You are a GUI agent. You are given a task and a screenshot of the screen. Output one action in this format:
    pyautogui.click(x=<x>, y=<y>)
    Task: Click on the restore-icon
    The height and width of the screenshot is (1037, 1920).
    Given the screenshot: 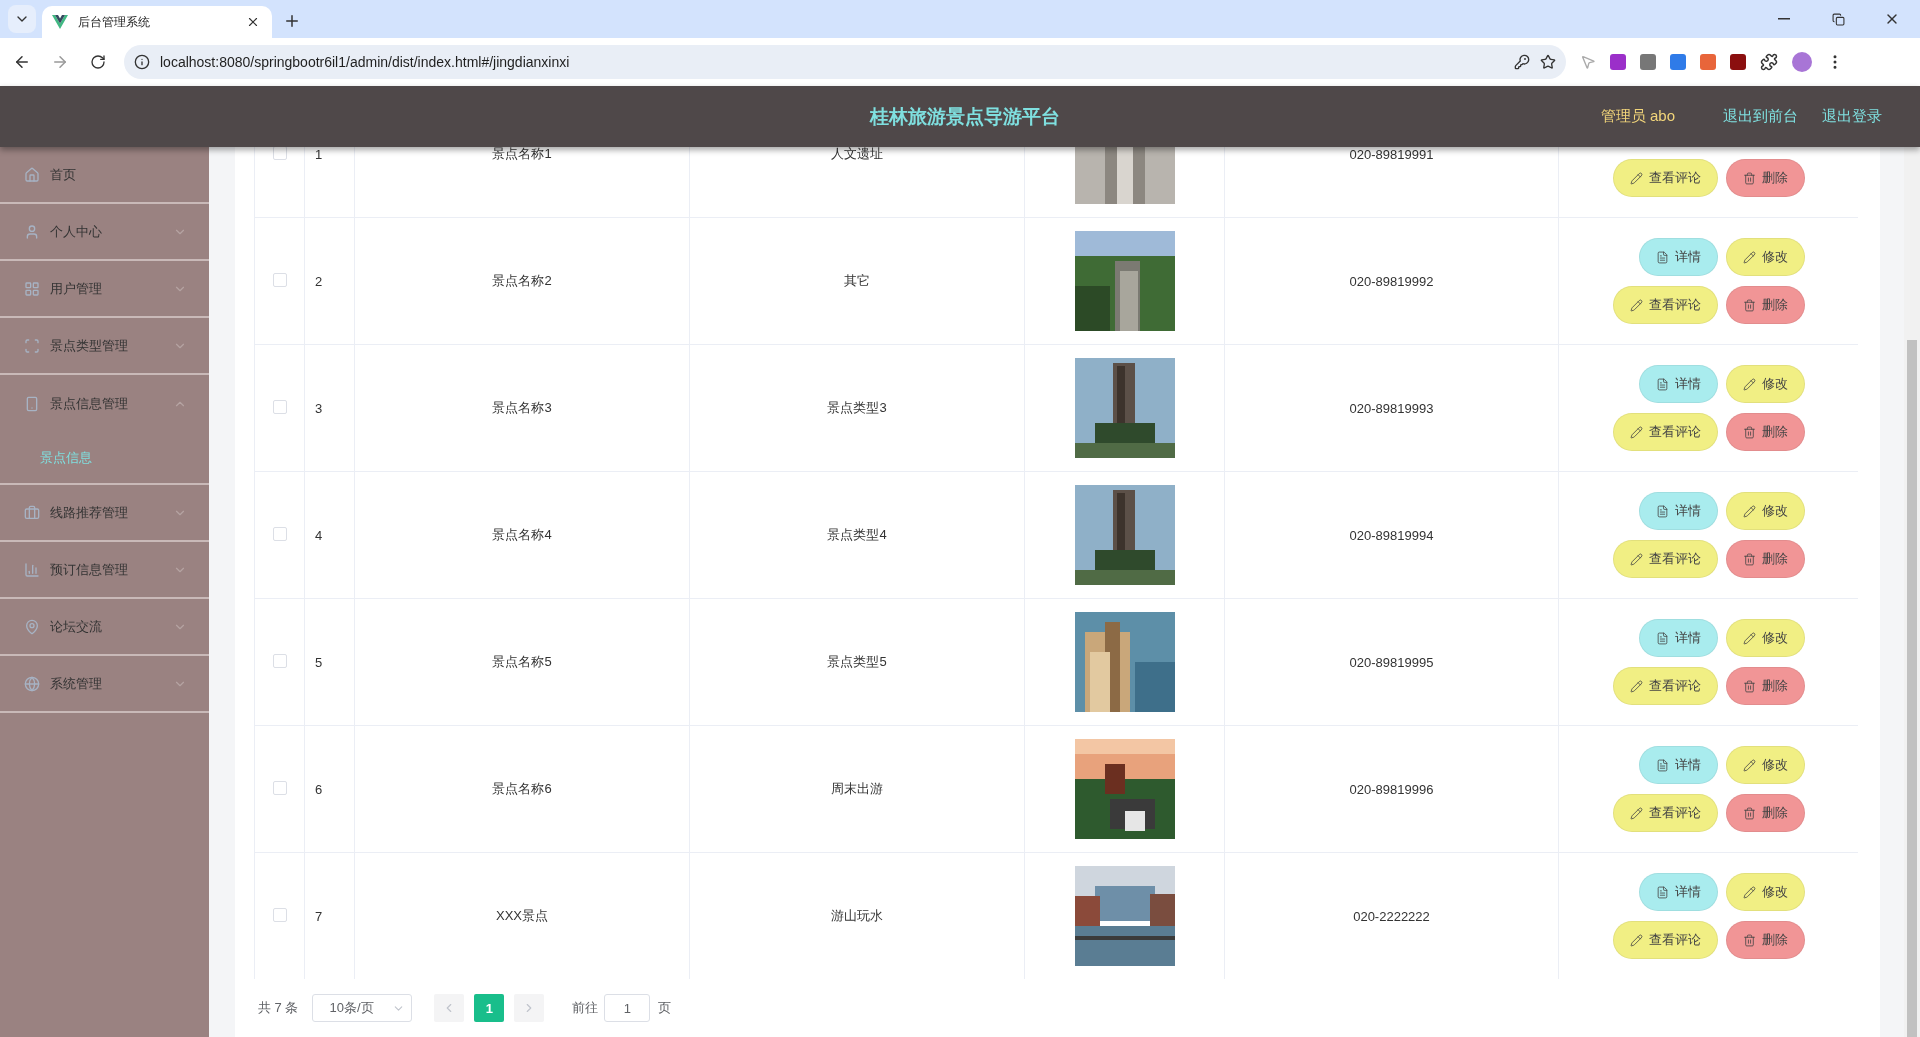 What is the action you would take?
    pyautogui.click(x=1838, y=19)
    